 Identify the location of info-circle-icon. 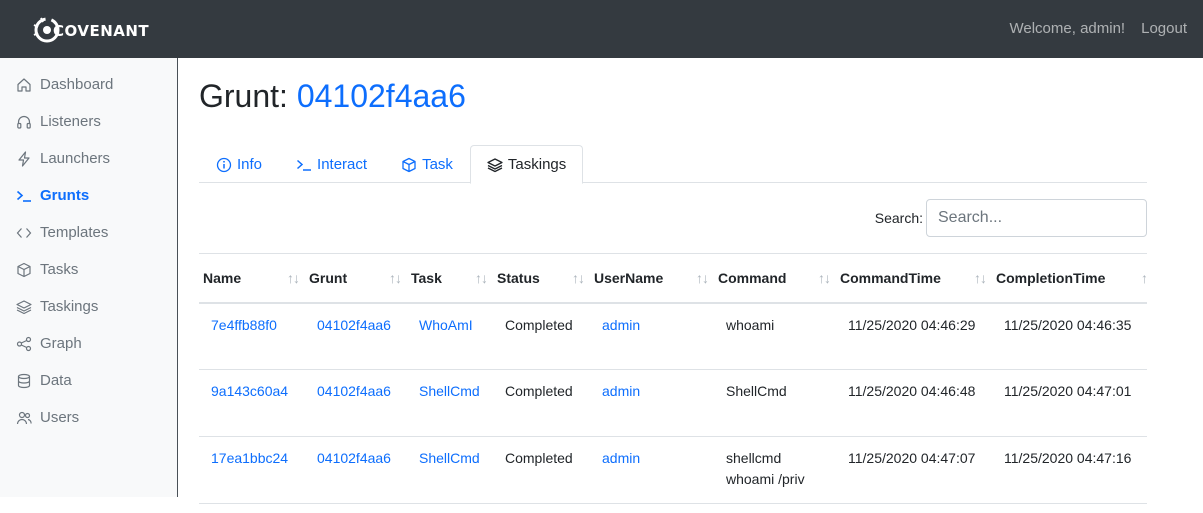
(224, 164).